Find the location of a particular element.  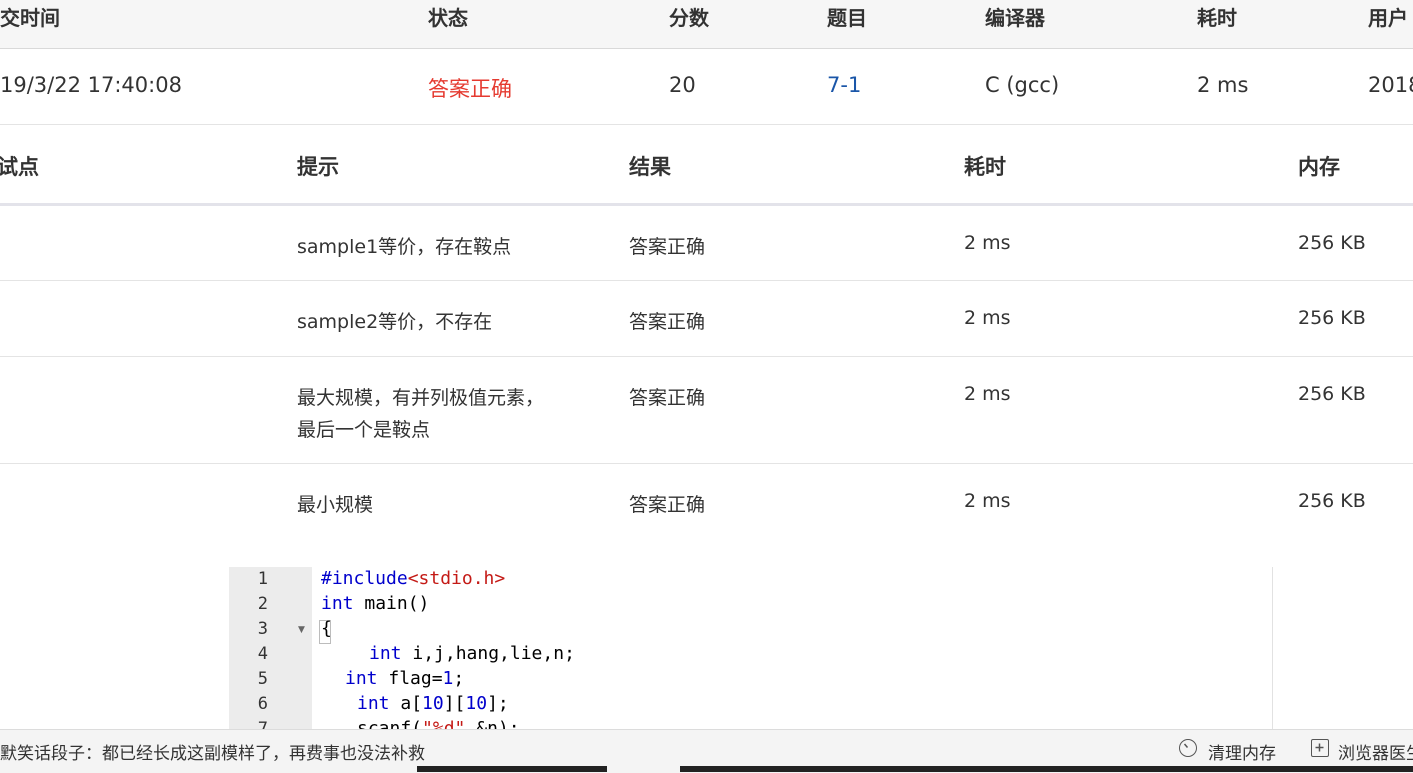

line-number: 5 is located at coordinates (262, 679).